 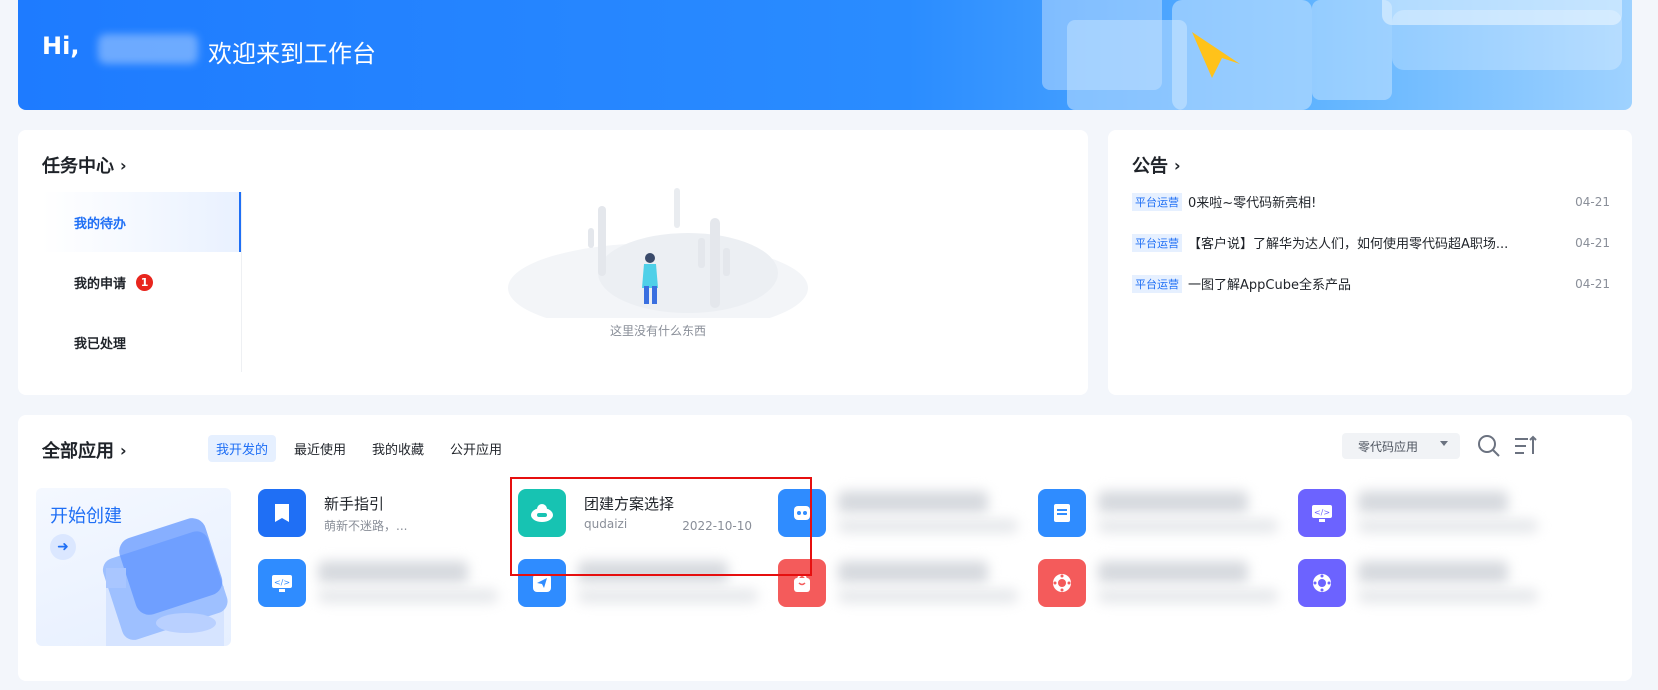 I want to click on notice-item: 平台运营 0来啦~零代码新亮相! 04-21, so click(x=1371, y=201).